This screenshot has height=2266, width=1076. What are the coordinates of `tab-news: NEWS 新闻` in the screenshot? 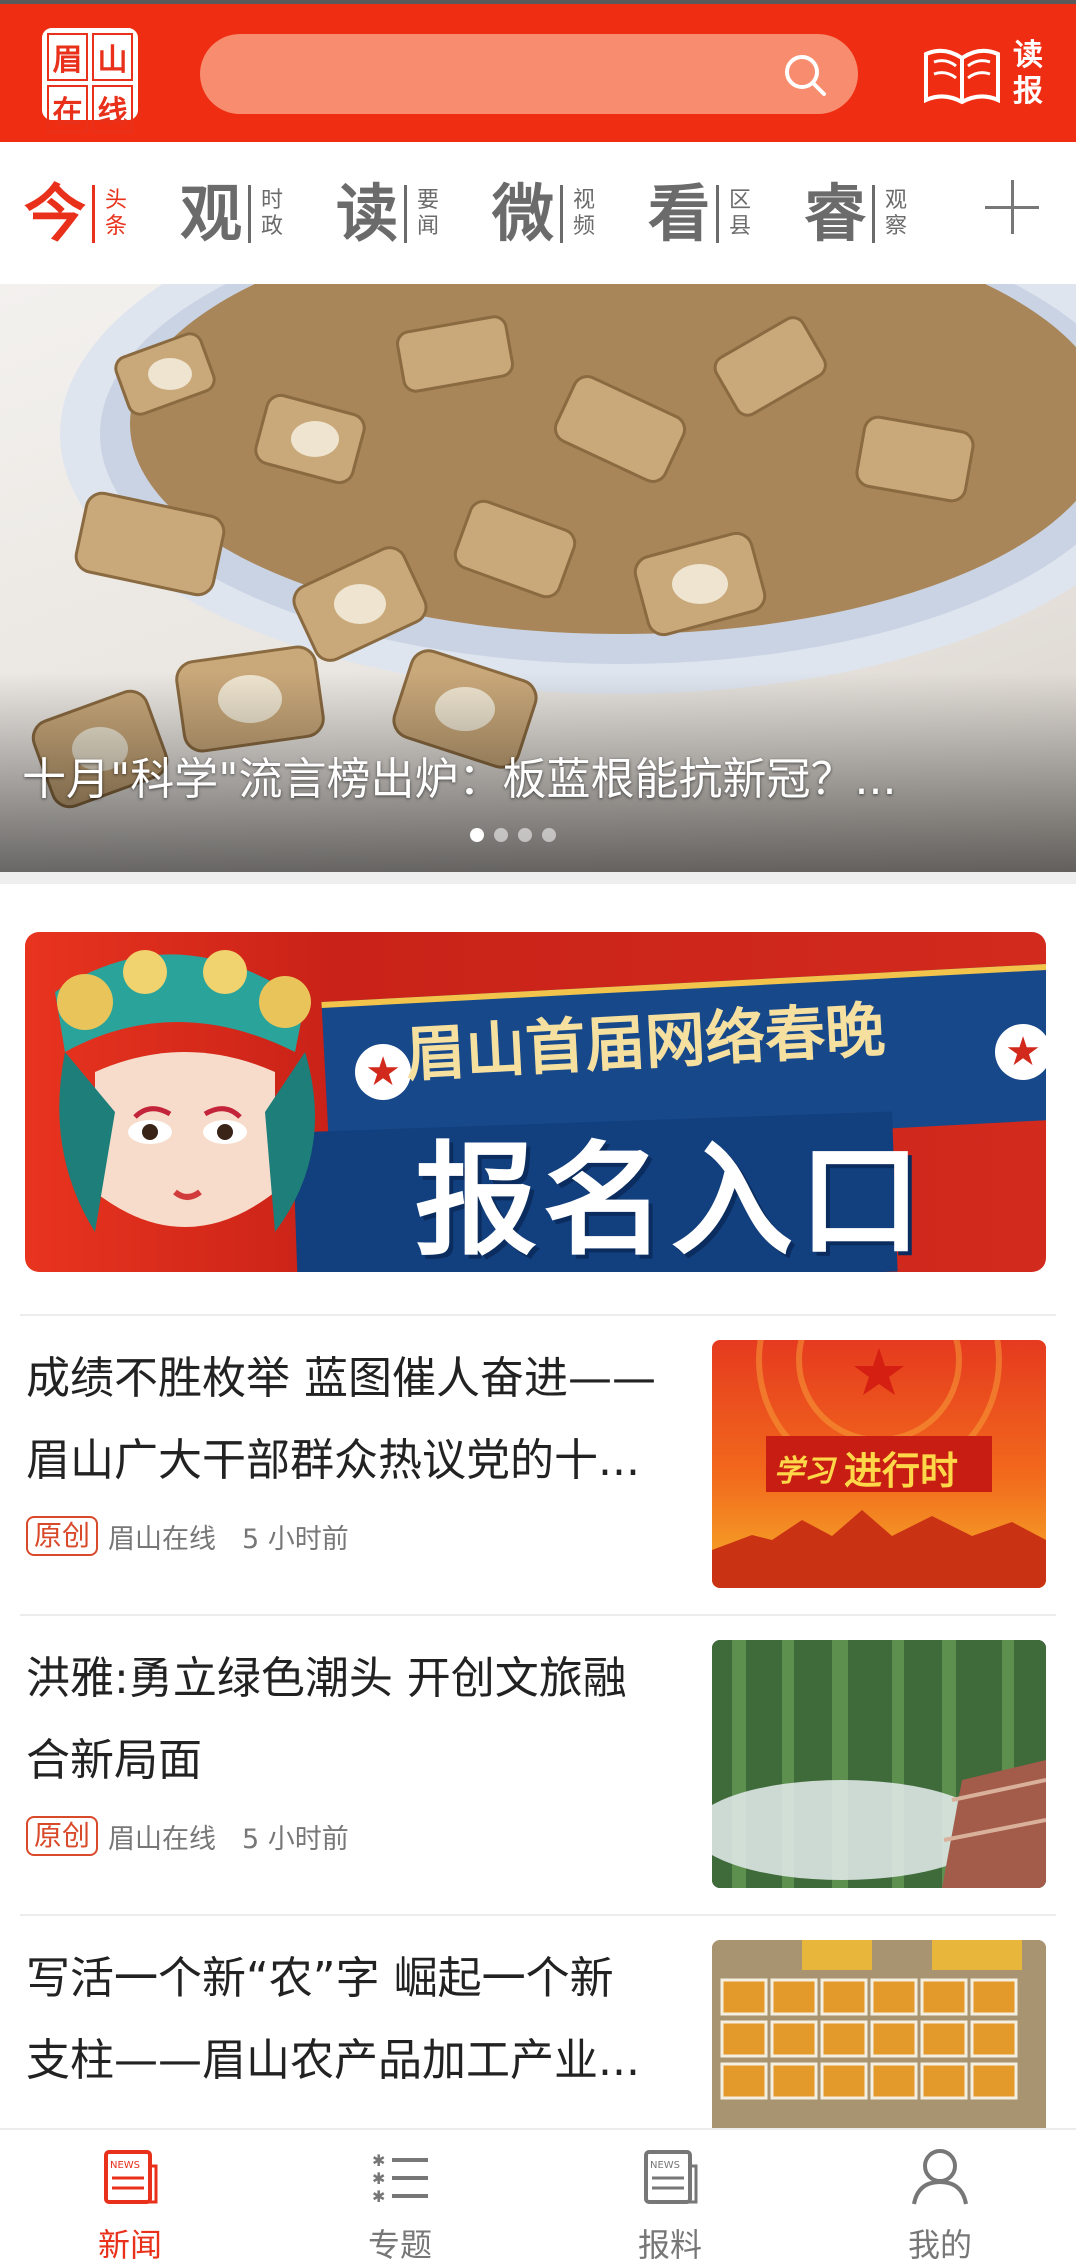 It's located at (130, 2201).